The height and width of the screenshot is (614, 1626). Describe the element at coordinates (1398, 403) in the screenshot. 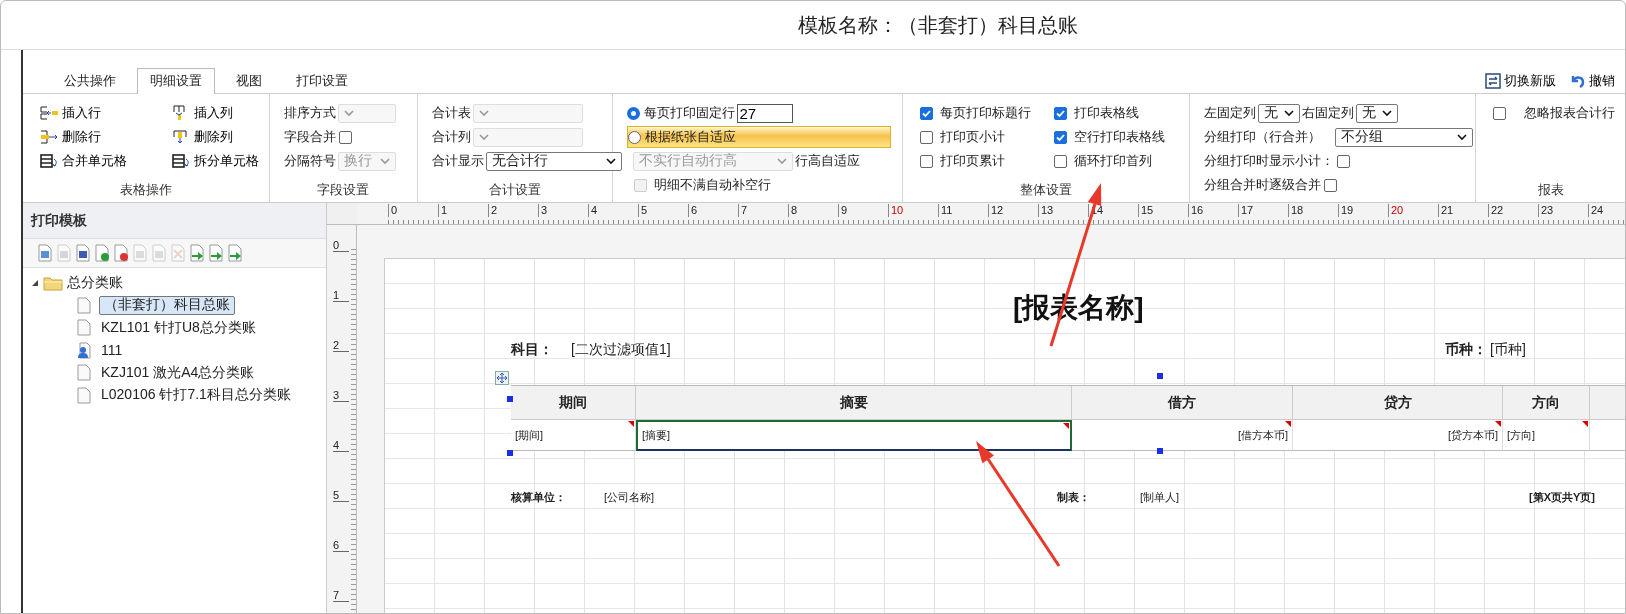

I see `table-header-cell: 贷方` at that location.